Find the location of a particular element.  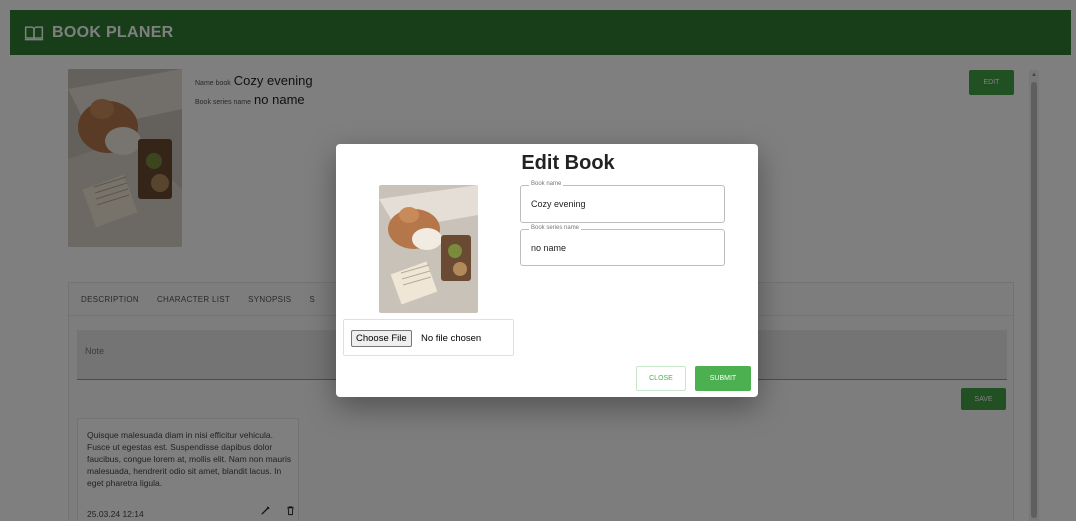

submit-button: SUBMIT is located at coordinates (723, 378).